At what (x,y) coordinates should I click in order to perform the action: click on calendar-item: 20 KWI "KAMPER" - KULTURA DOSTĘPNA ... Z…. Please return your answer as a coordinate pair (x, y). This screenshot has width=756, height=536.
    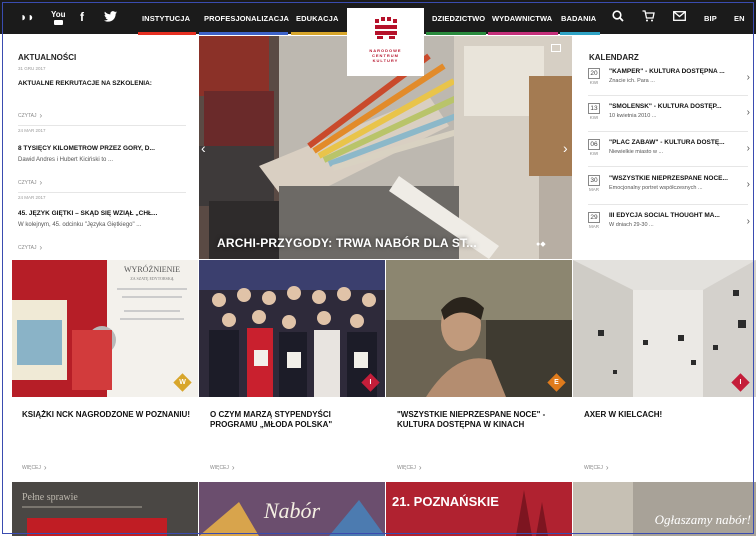
    Looking at the image, I should click on (671, 83).